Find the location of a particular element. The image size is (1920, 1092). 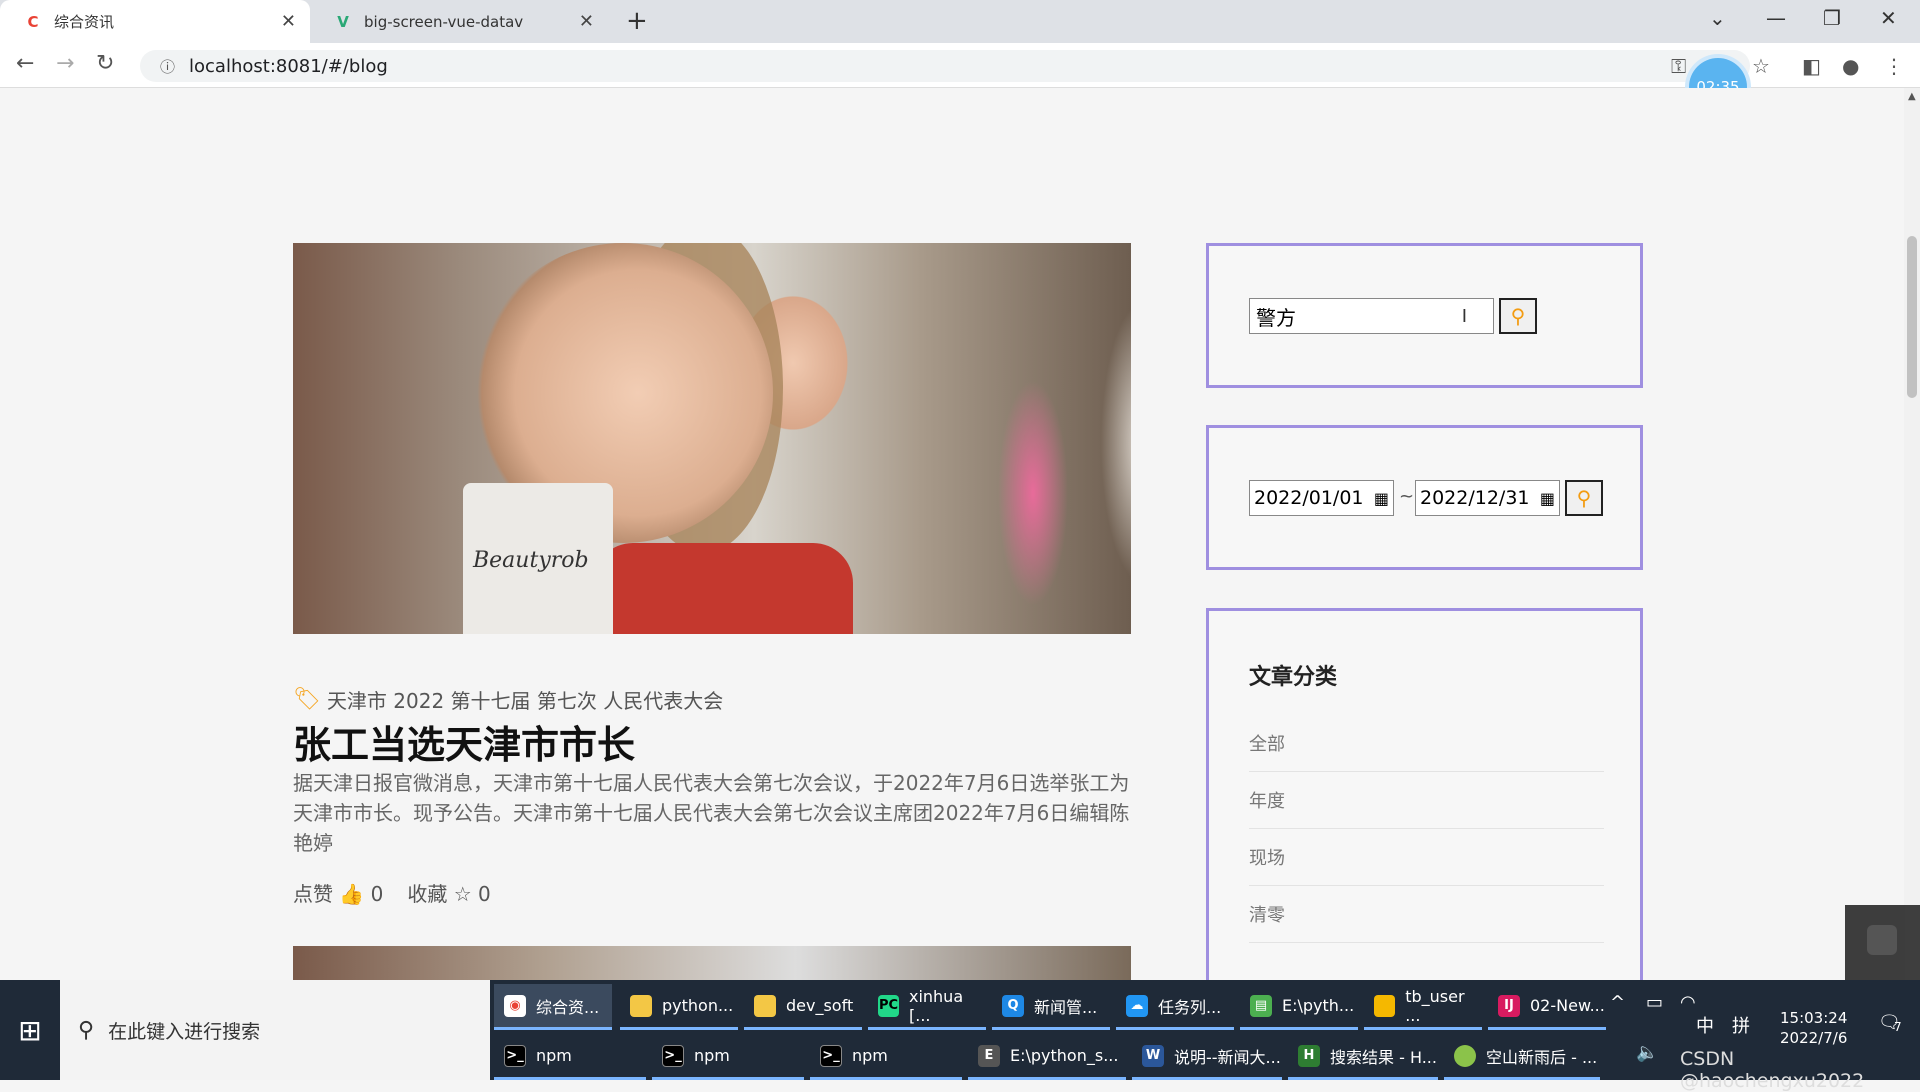

hero-photo-part is located at coordinates (723, 588).